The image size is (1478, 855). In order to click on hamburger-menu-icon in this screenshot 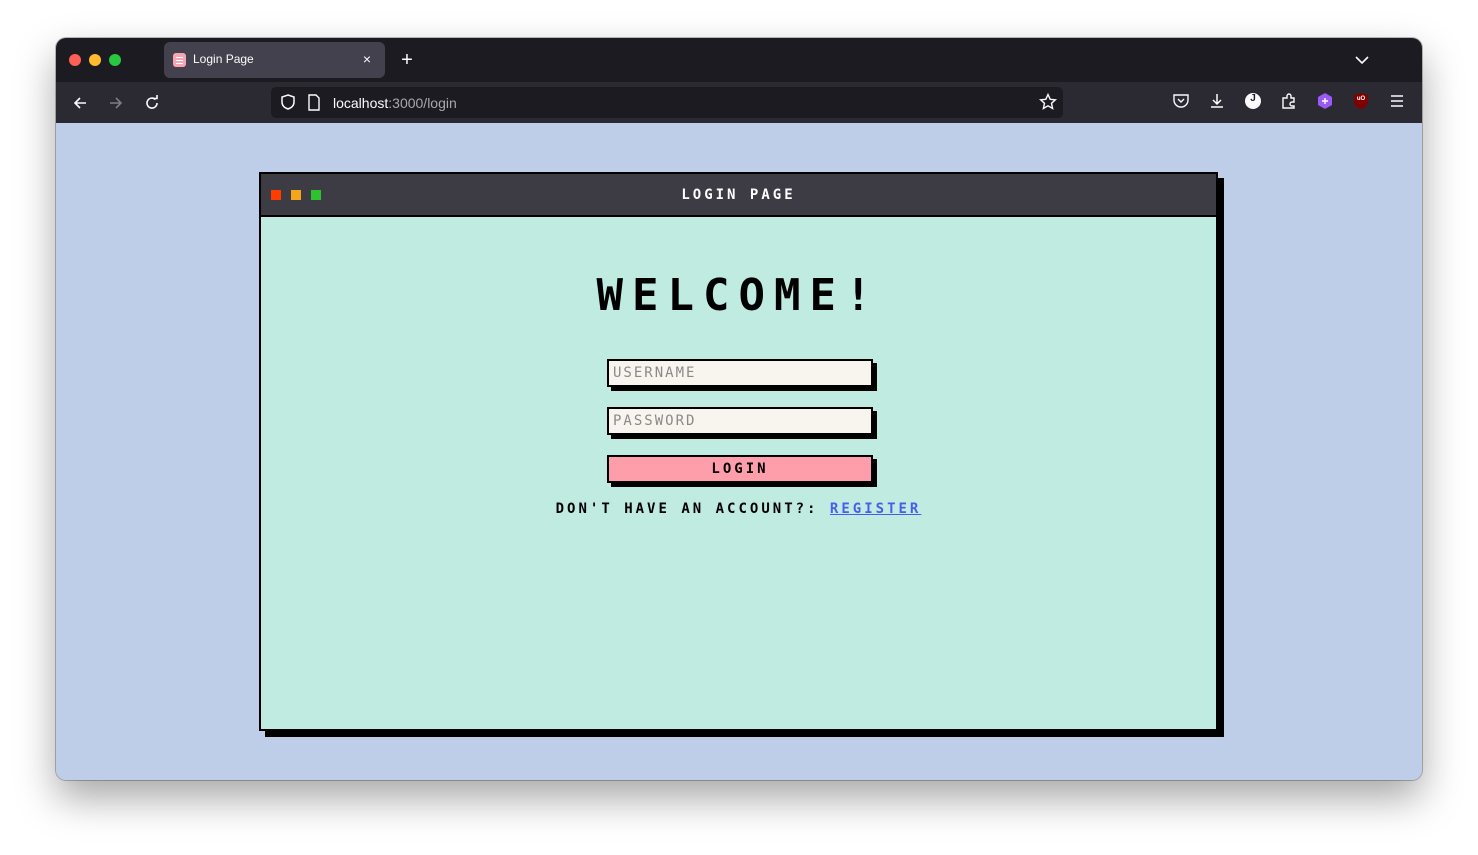, I will do `click(1398, 102)`.